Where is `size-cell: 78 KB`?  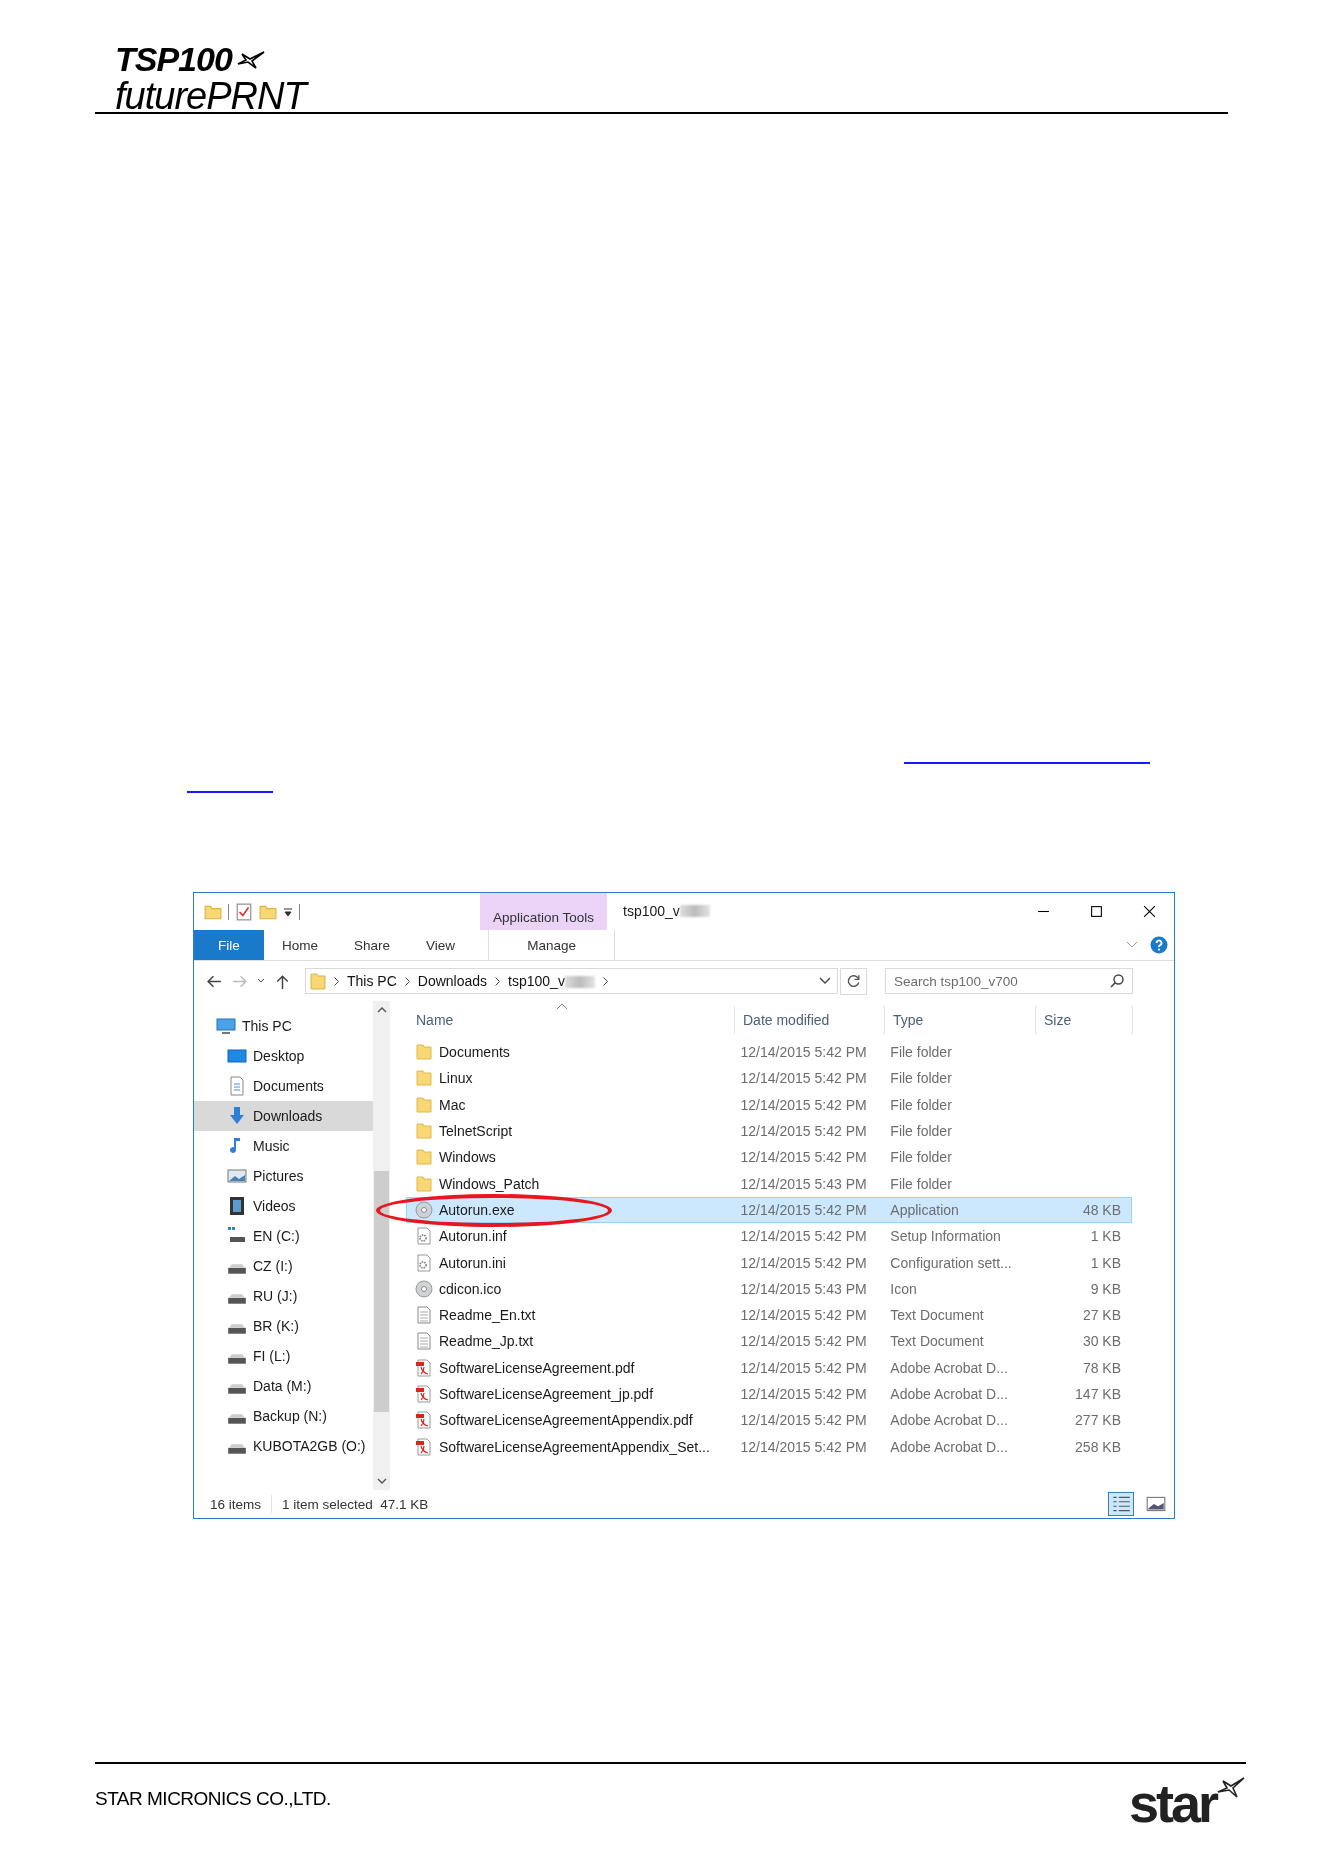
size-cell: 78 KB is located at coordinates (1101, 1367).